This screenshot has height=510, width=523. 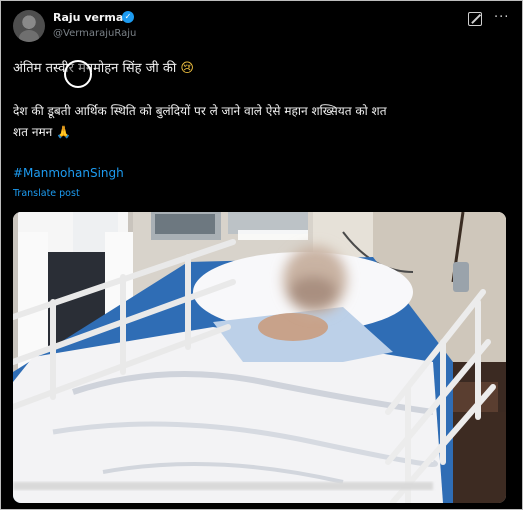 What do you see at coordinates (501, 17) in the screenshot?
I see `more-options-icon: ···` at bounding box center [501, 17].